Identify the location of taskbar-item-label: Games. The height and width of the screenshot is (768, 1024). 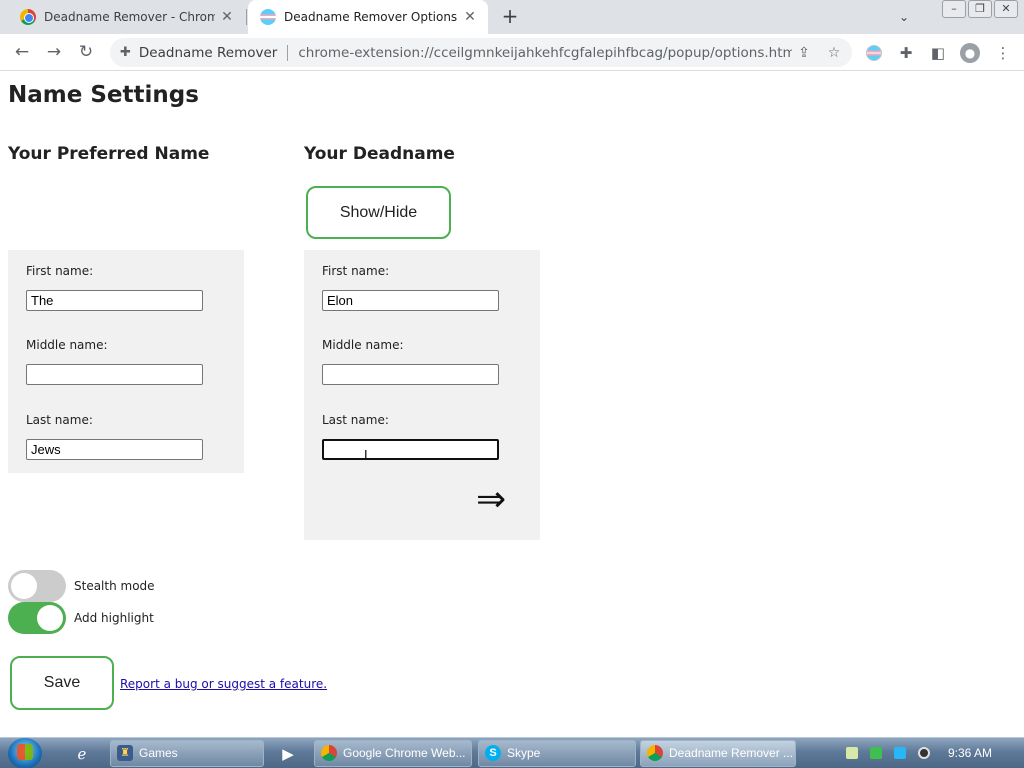
(158, 753).